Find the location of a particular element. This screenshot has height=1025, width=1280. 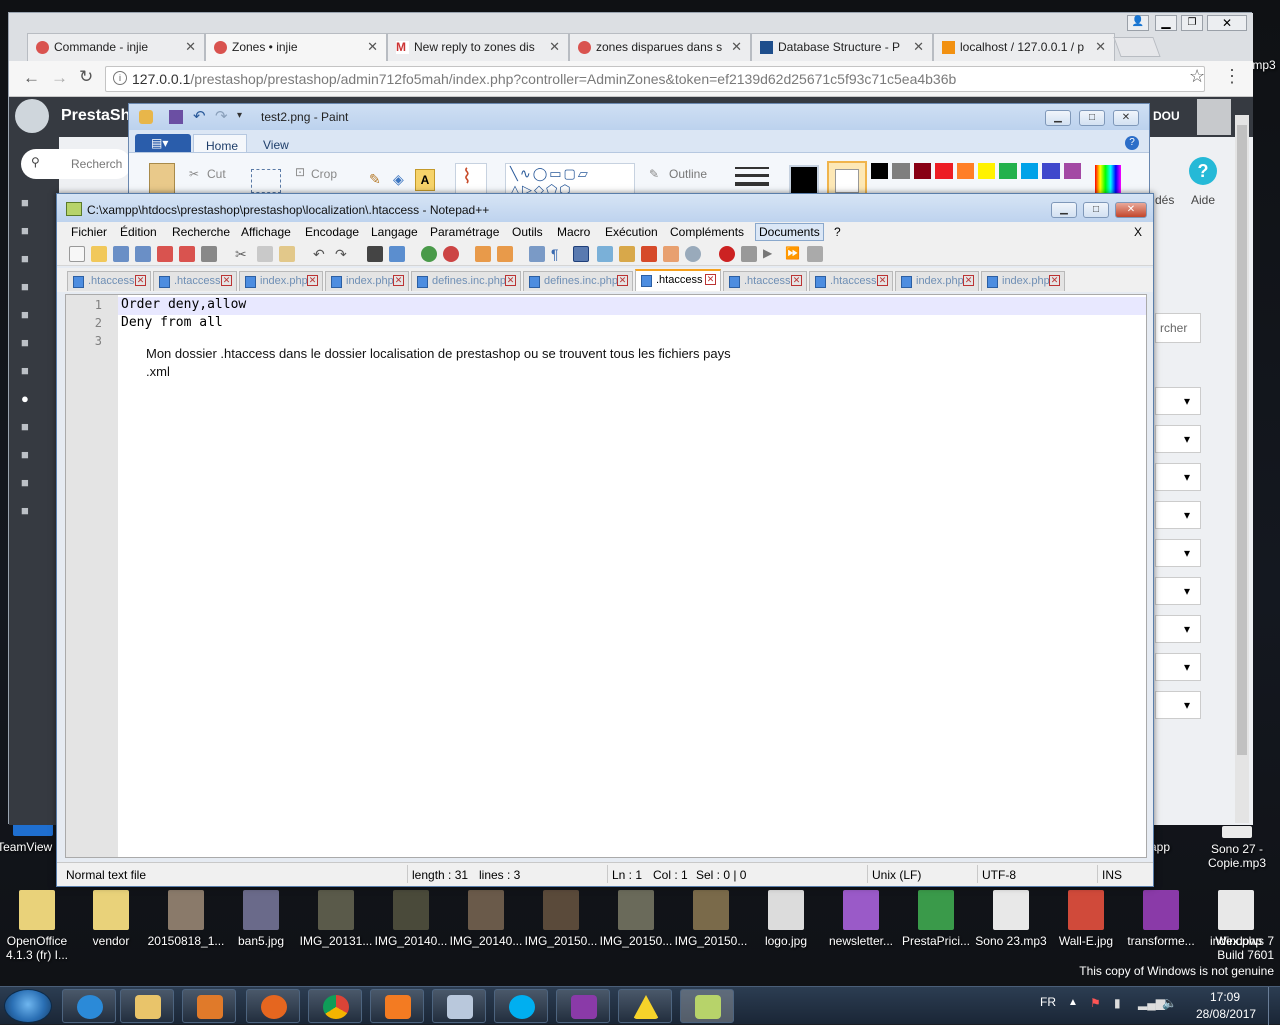

record-macro-icon is located at coordinates (727, 254).